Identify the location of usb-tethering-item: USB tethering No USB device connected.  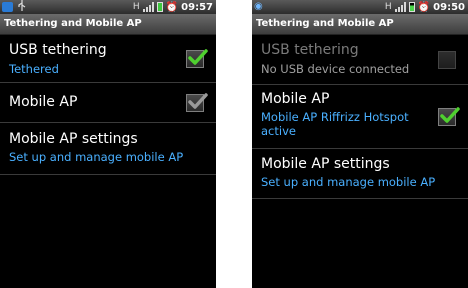
(360, 60).